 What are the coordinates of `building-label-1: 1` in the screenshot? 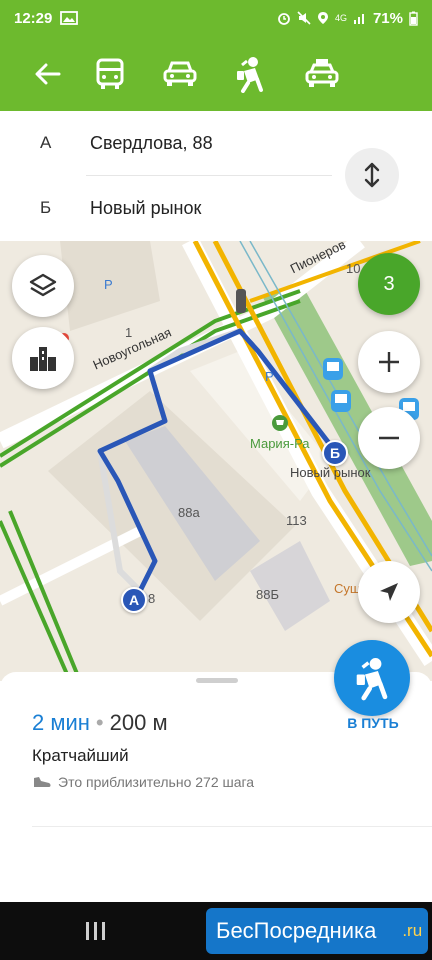 It's located at (129, 332).